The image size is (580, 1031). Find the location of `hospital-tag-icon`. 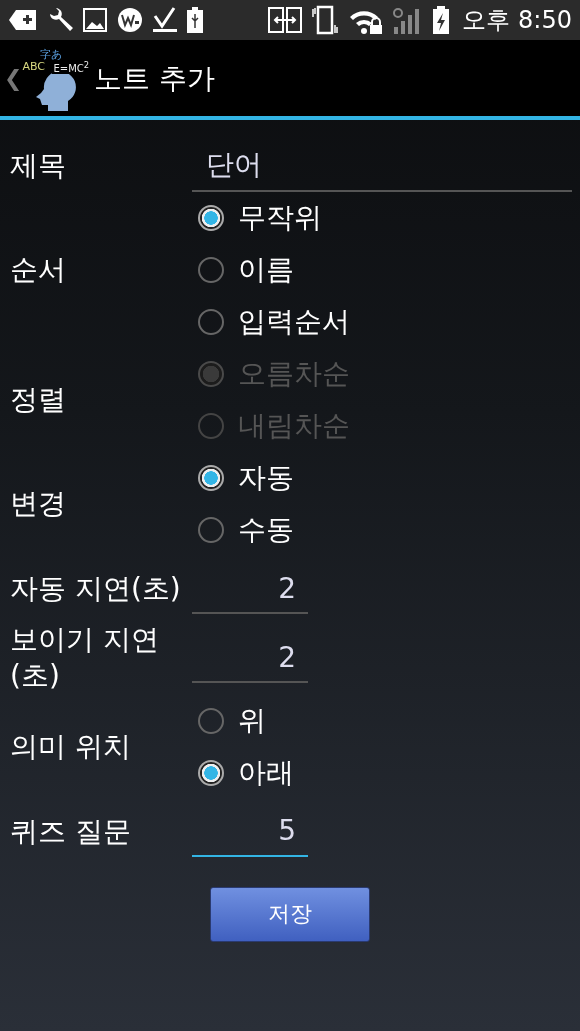

hospital-tag-icon is located at coordinates (23, 20).